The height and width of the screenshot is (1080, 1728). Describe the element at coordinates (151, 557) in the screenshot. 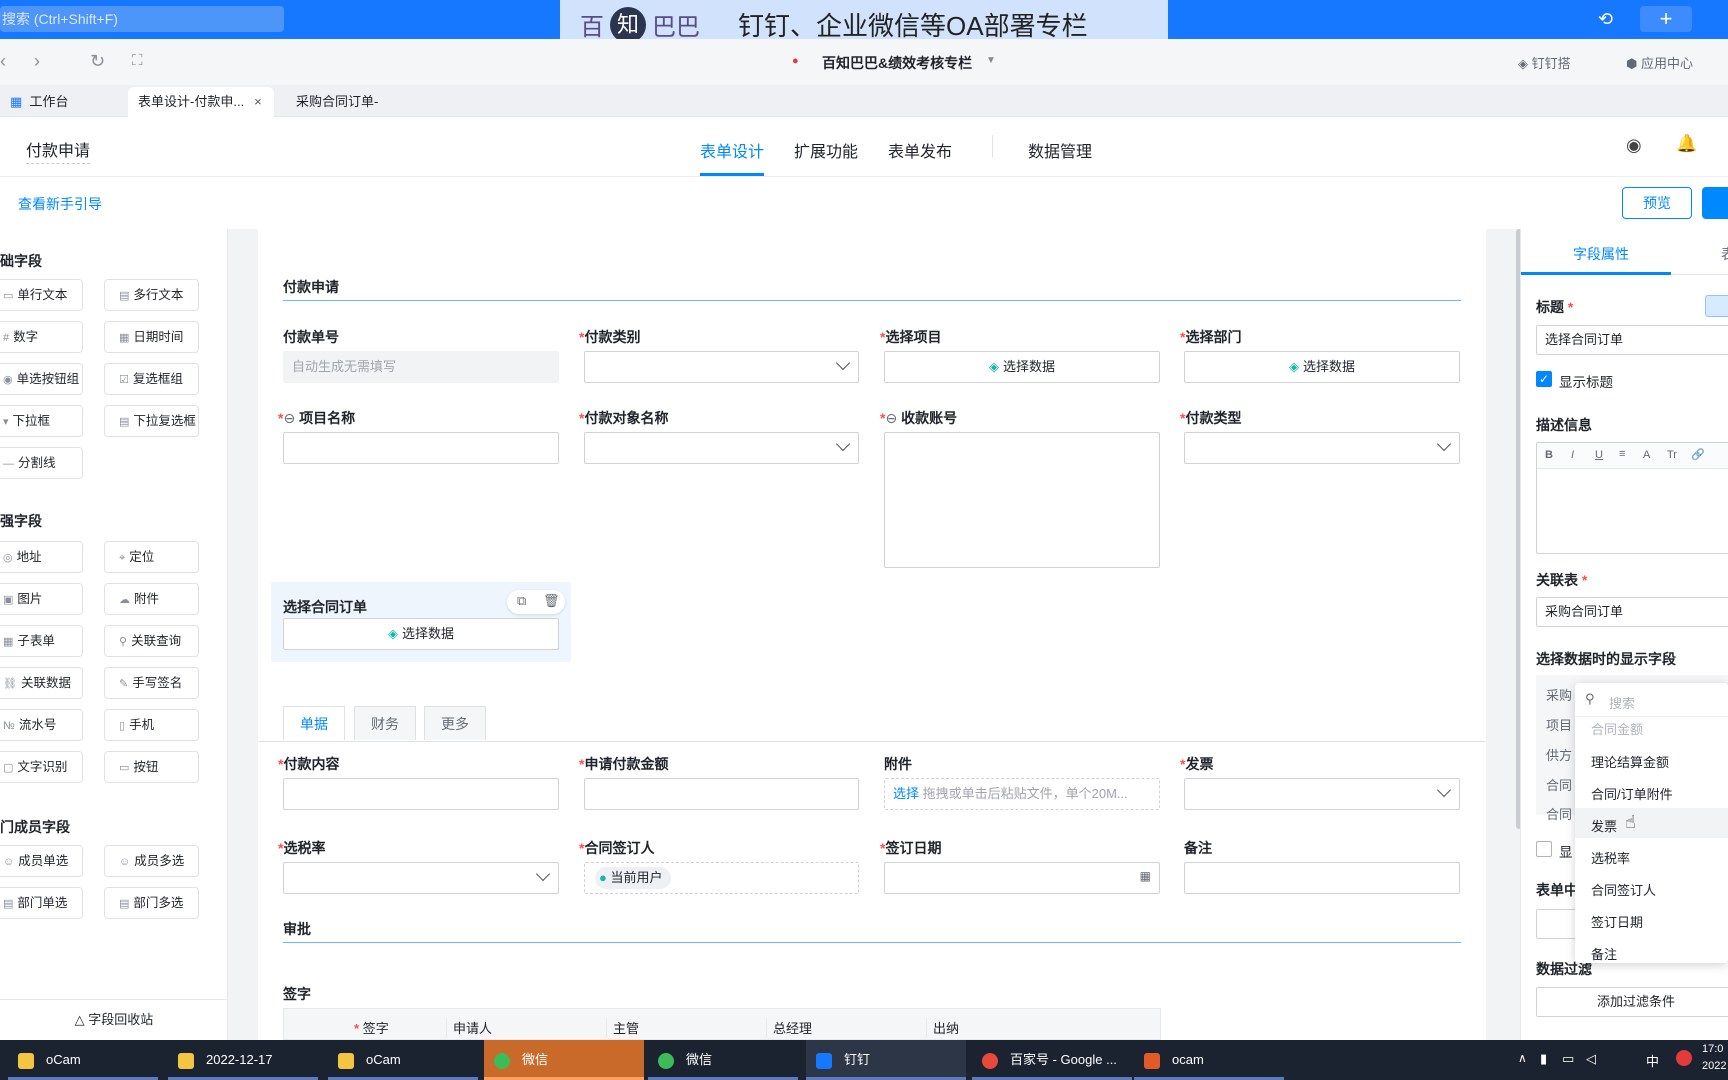

I see `field-location: ⌖ 定位` at that location.